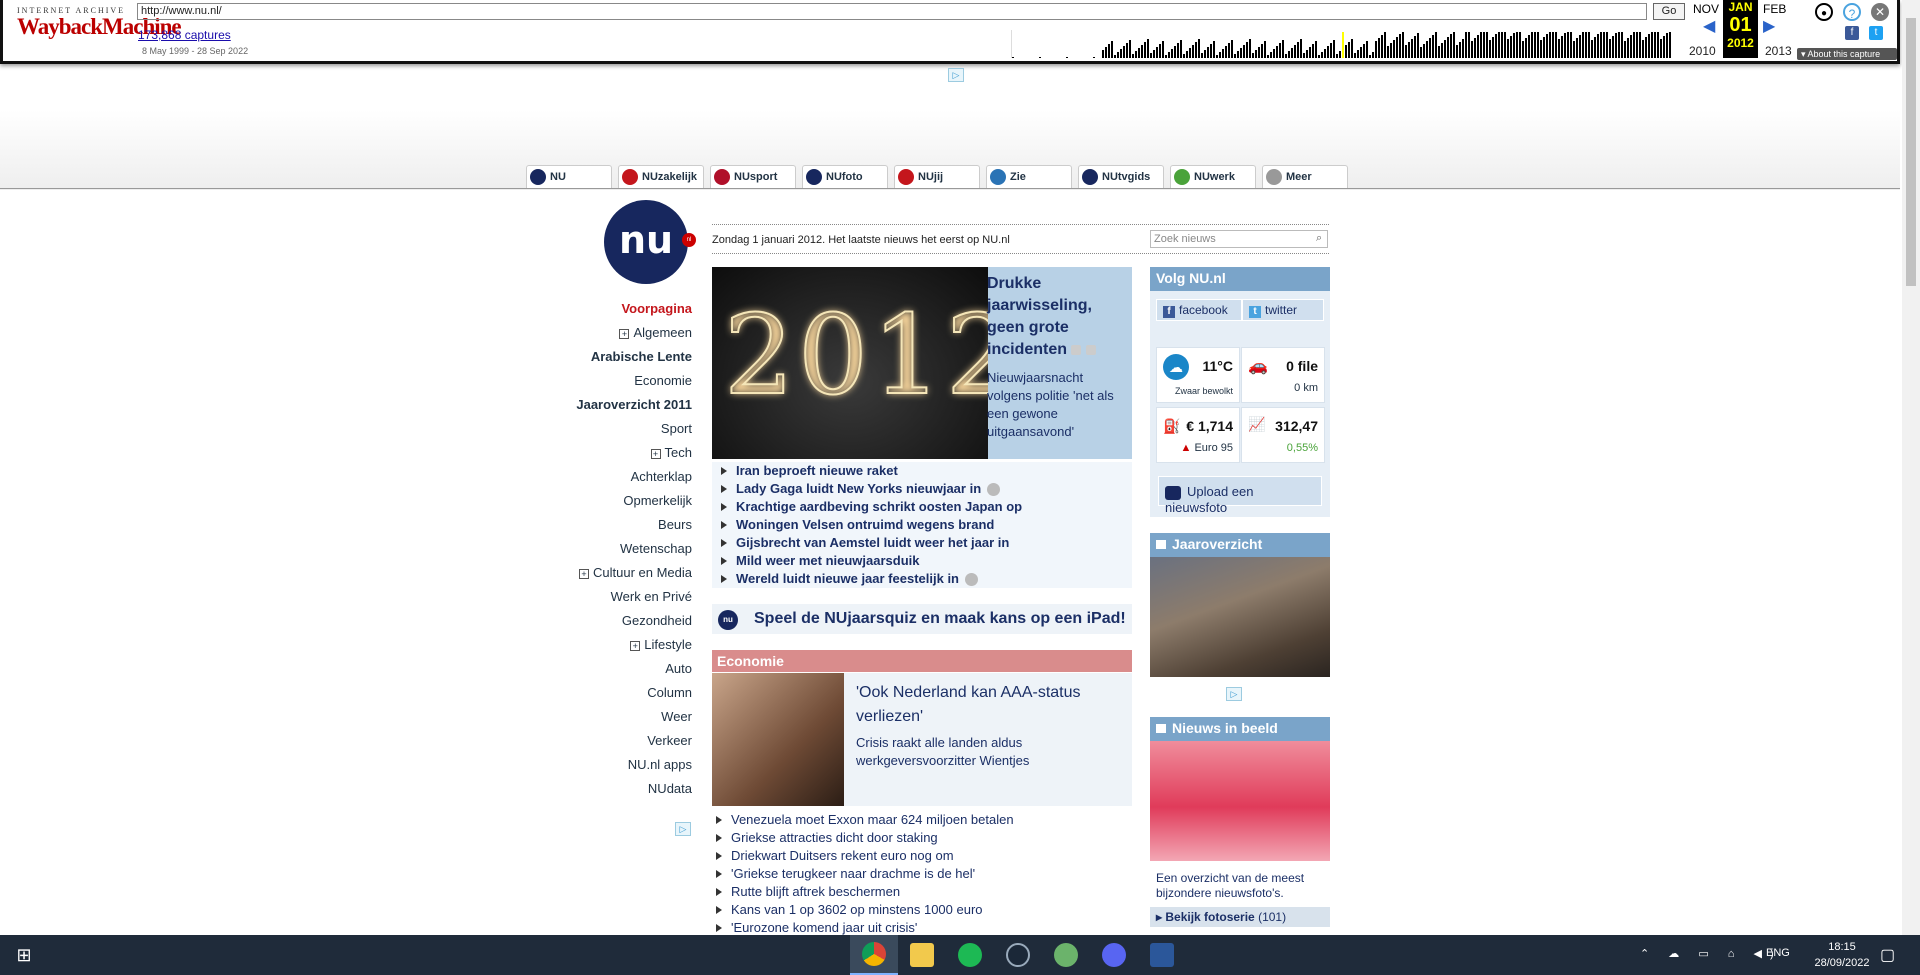 The height and width of the screenshot is (975, 1920). What do you see at coordinates (626, 600) in the screenshot?
I see `sidenav-item: Werk en Privé` at bounding box center [626, 600].